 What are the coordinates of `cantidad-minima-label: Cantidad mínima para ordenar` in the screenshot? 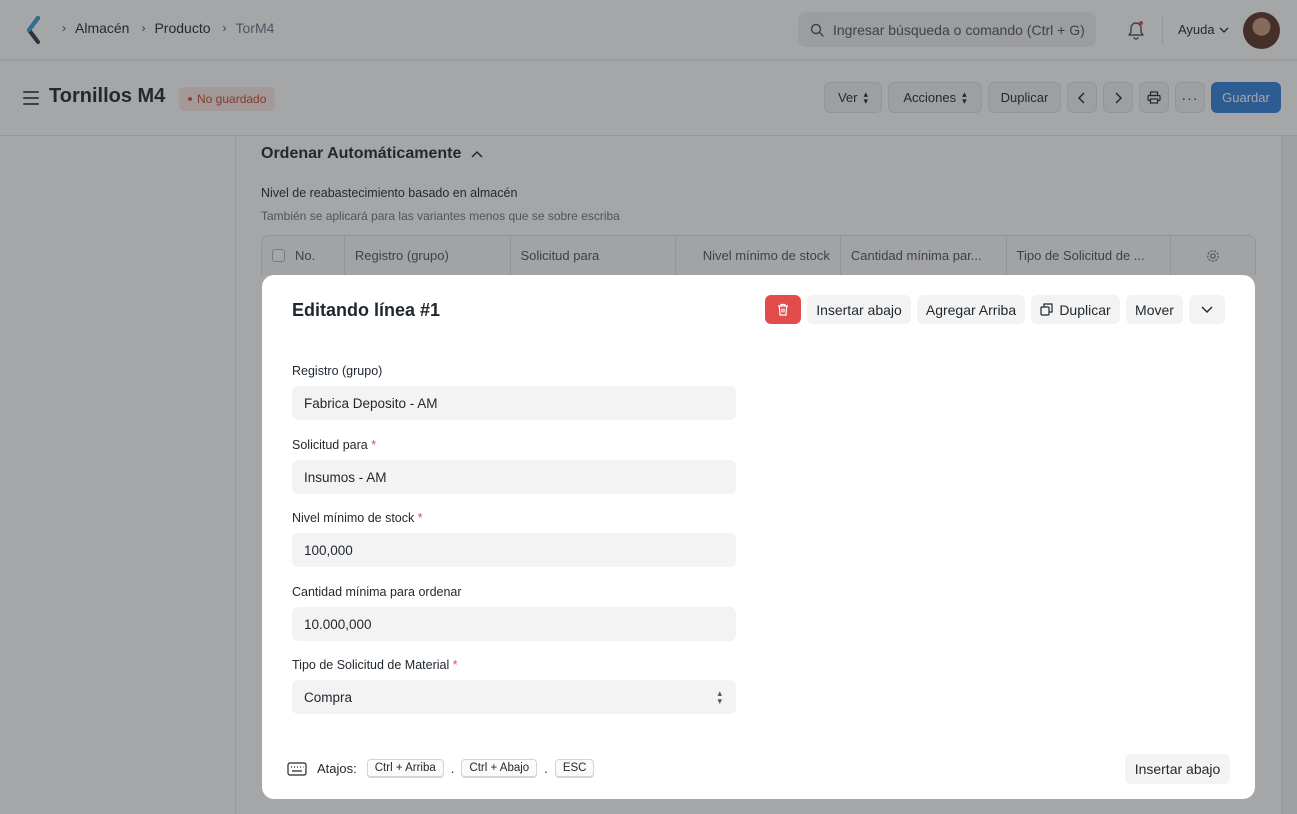 It's located at (377, 592).